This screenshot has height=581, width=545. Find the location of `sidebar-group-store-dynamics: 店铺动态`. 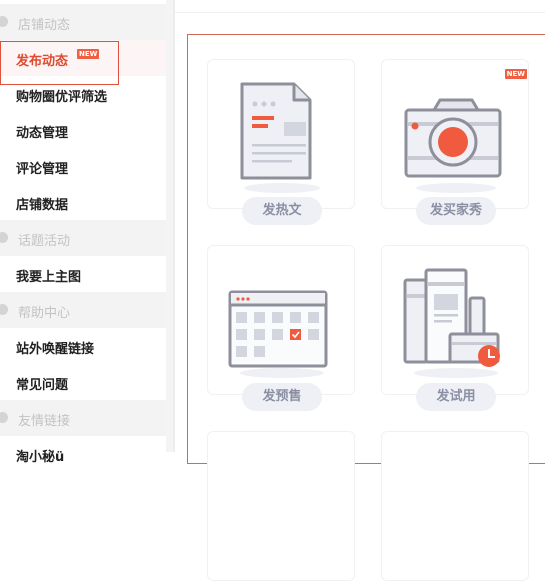

sidebar-group-store-dynamics: 店铺动态 is located at coordinates (83, 22).